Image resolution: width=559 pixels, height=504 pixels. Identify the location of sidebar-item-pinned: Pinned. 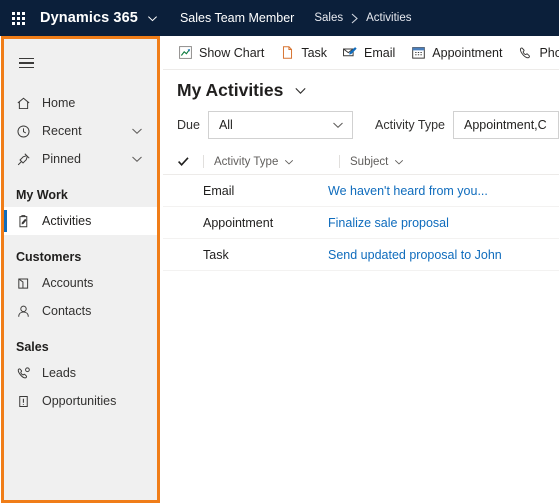
(80, 159).